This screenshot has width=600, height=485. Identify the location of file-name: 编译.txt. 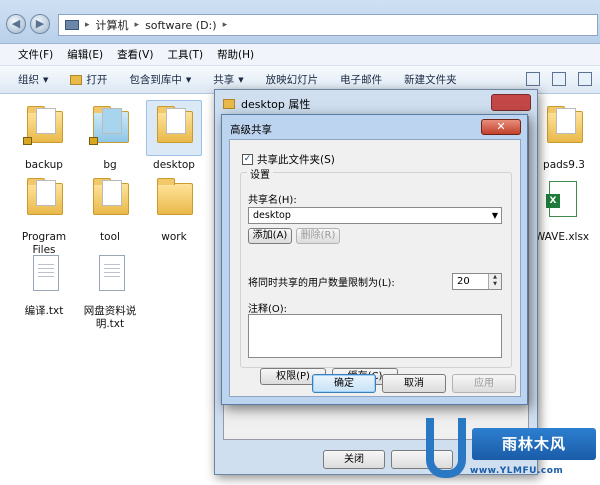
(44, 311).